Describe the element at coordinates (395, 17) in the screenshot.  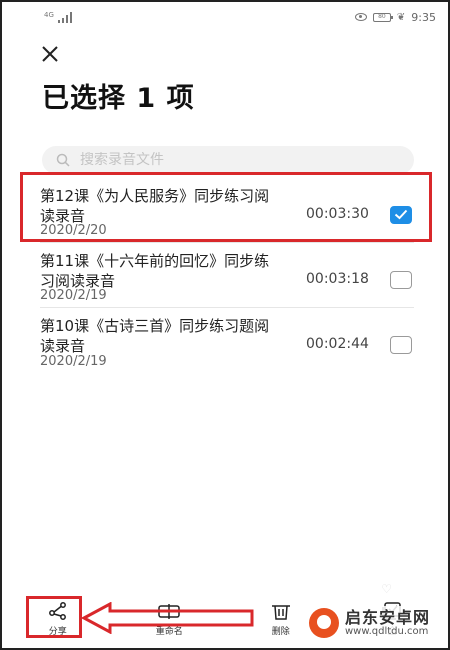
I see `status-right: 80 ❦ 9:35` at that location.